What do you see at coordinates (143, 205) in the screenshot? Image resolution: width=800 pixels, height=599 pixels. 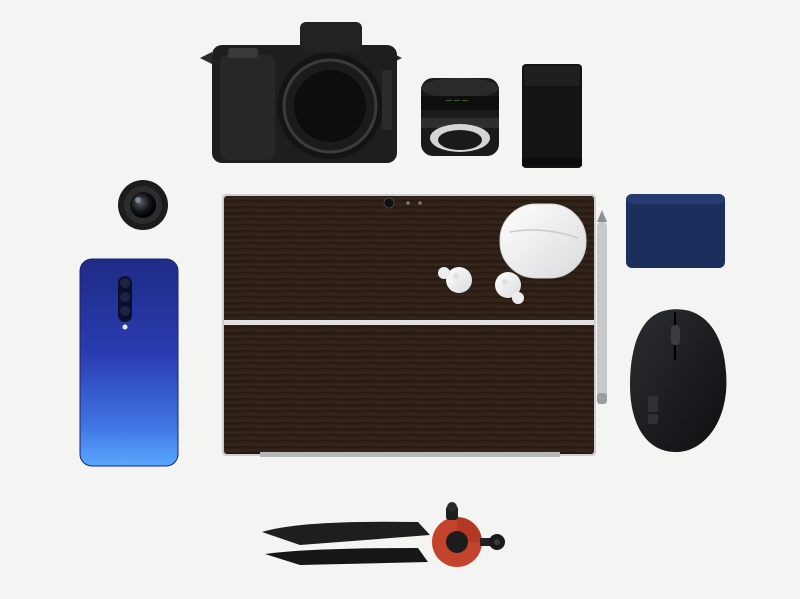 I see `small-lens` at bounding box center [143, 205].